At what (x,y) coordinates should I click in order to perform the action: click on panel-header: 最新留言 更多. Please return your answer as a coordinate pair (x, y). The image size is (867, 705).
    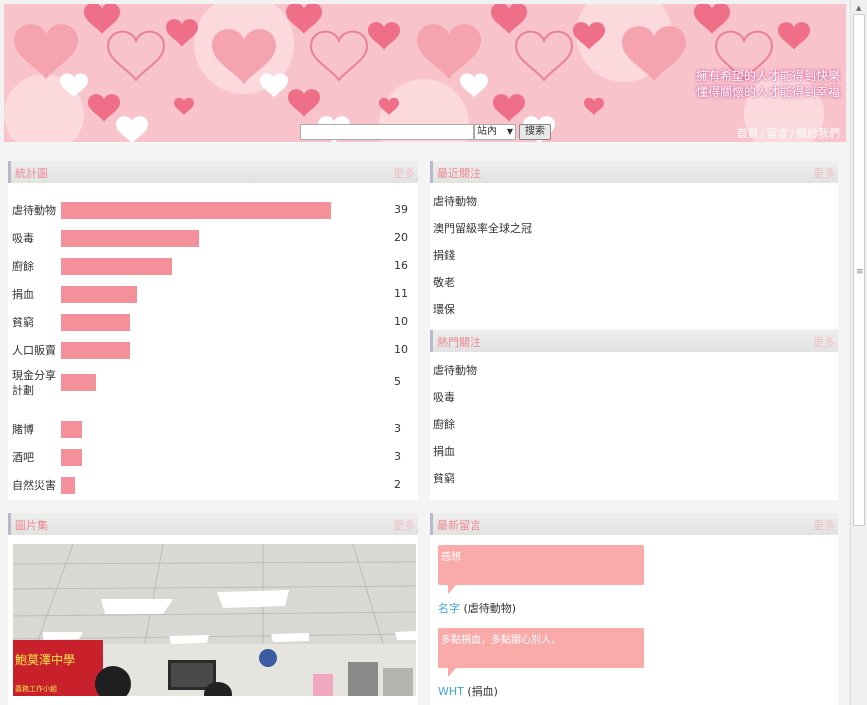
    Looking at the image, I should click on (634, 524).